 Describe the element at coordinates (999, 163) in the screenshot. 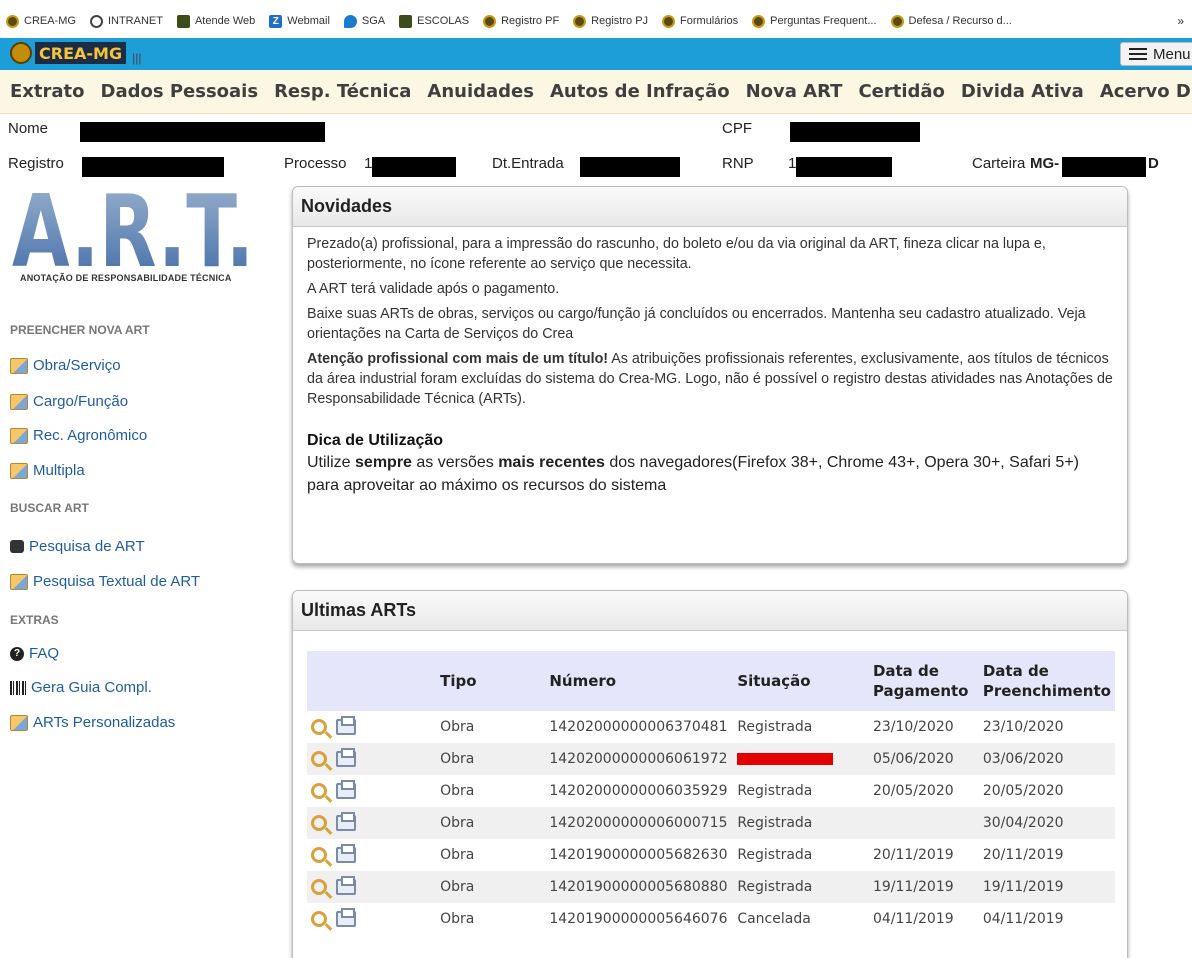

I see `carteira-label: Carteira` at that location.